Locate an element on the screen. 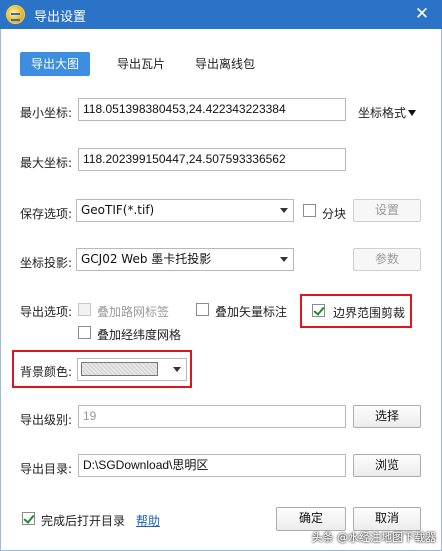 Image resolution: width=442 pixels, height=551 pixels. export-directory-input: D:\SGDownload\思明区 is located at coordinates (212, 465).